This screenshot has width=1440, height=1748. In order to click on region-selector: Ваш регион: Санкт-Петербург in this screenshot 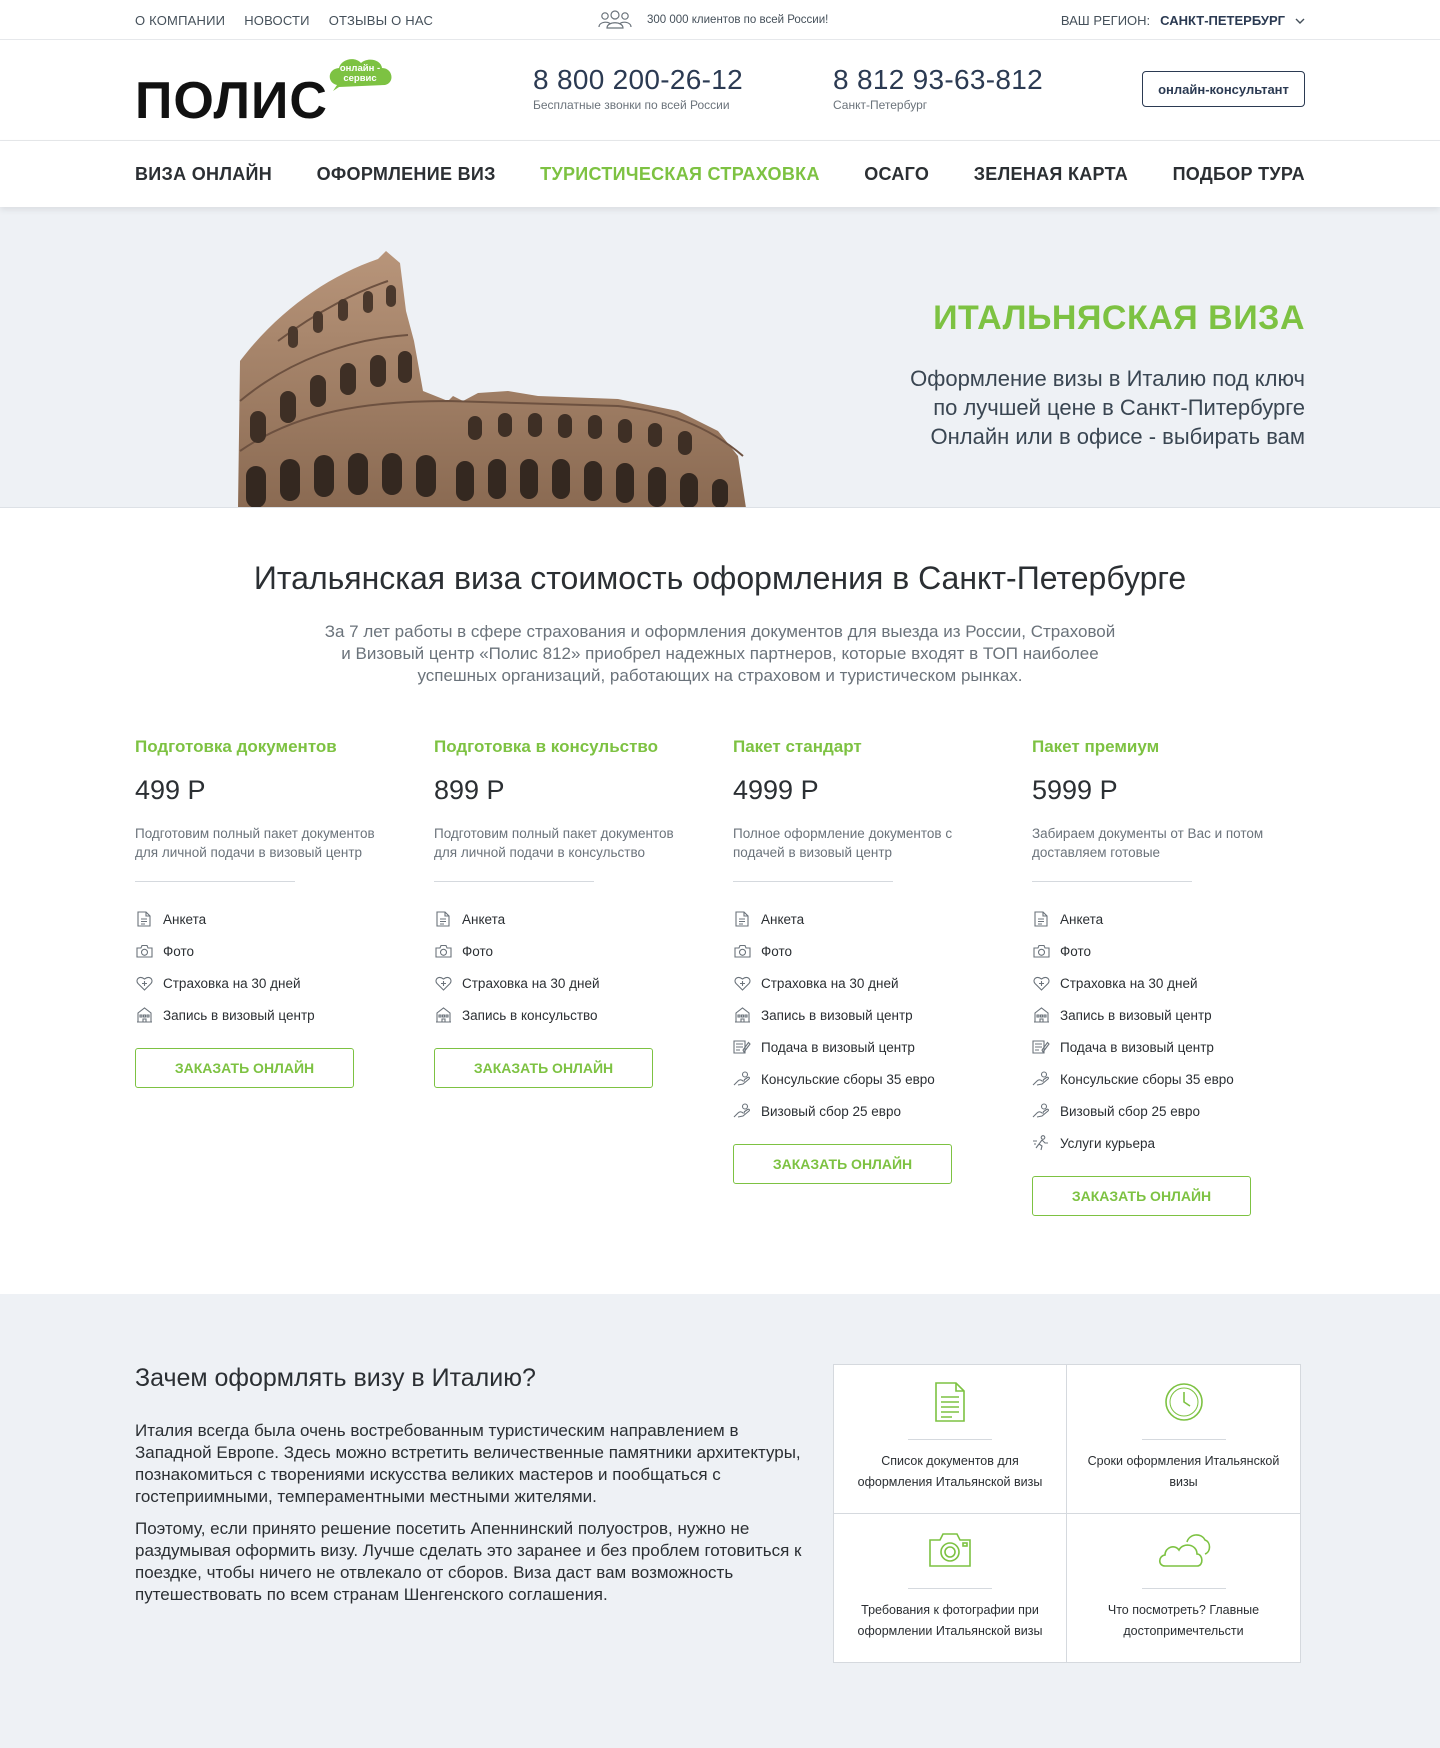, I will do `click(1183, 20)`.